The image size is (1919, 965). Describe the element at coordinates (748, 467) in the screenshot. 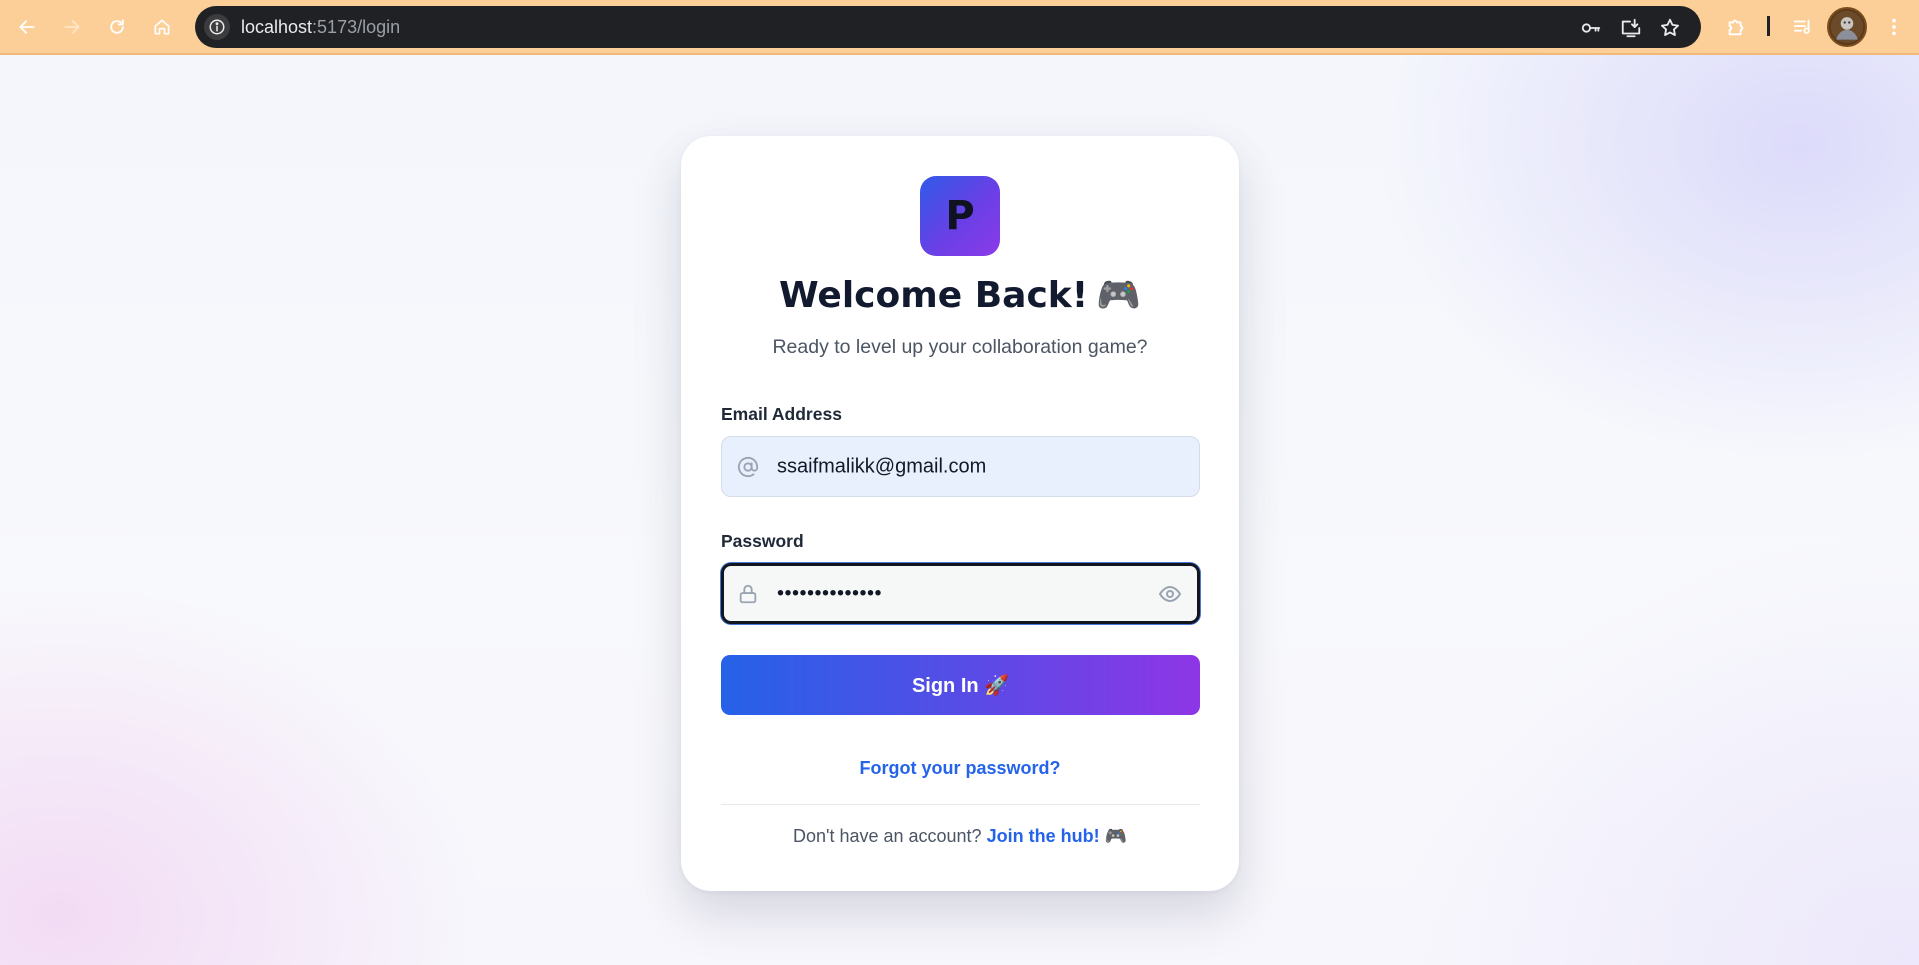

I see `at-sign-icon` at that location.